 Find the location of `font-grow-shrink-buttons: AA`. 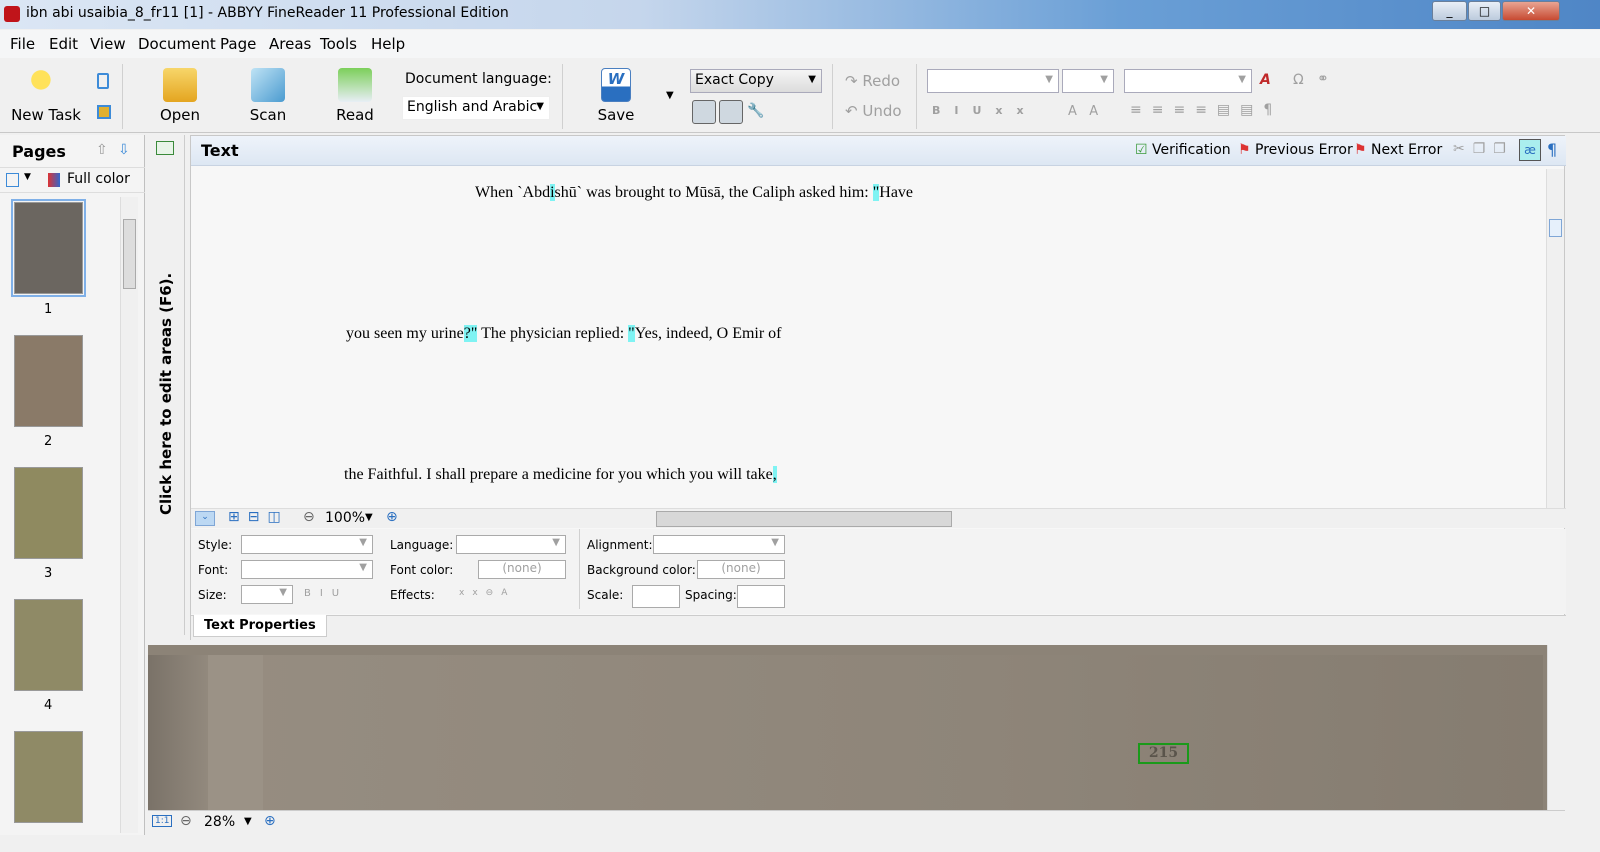

font-grow-shrink-buttons: AA is located at coordinates (1089, 111).